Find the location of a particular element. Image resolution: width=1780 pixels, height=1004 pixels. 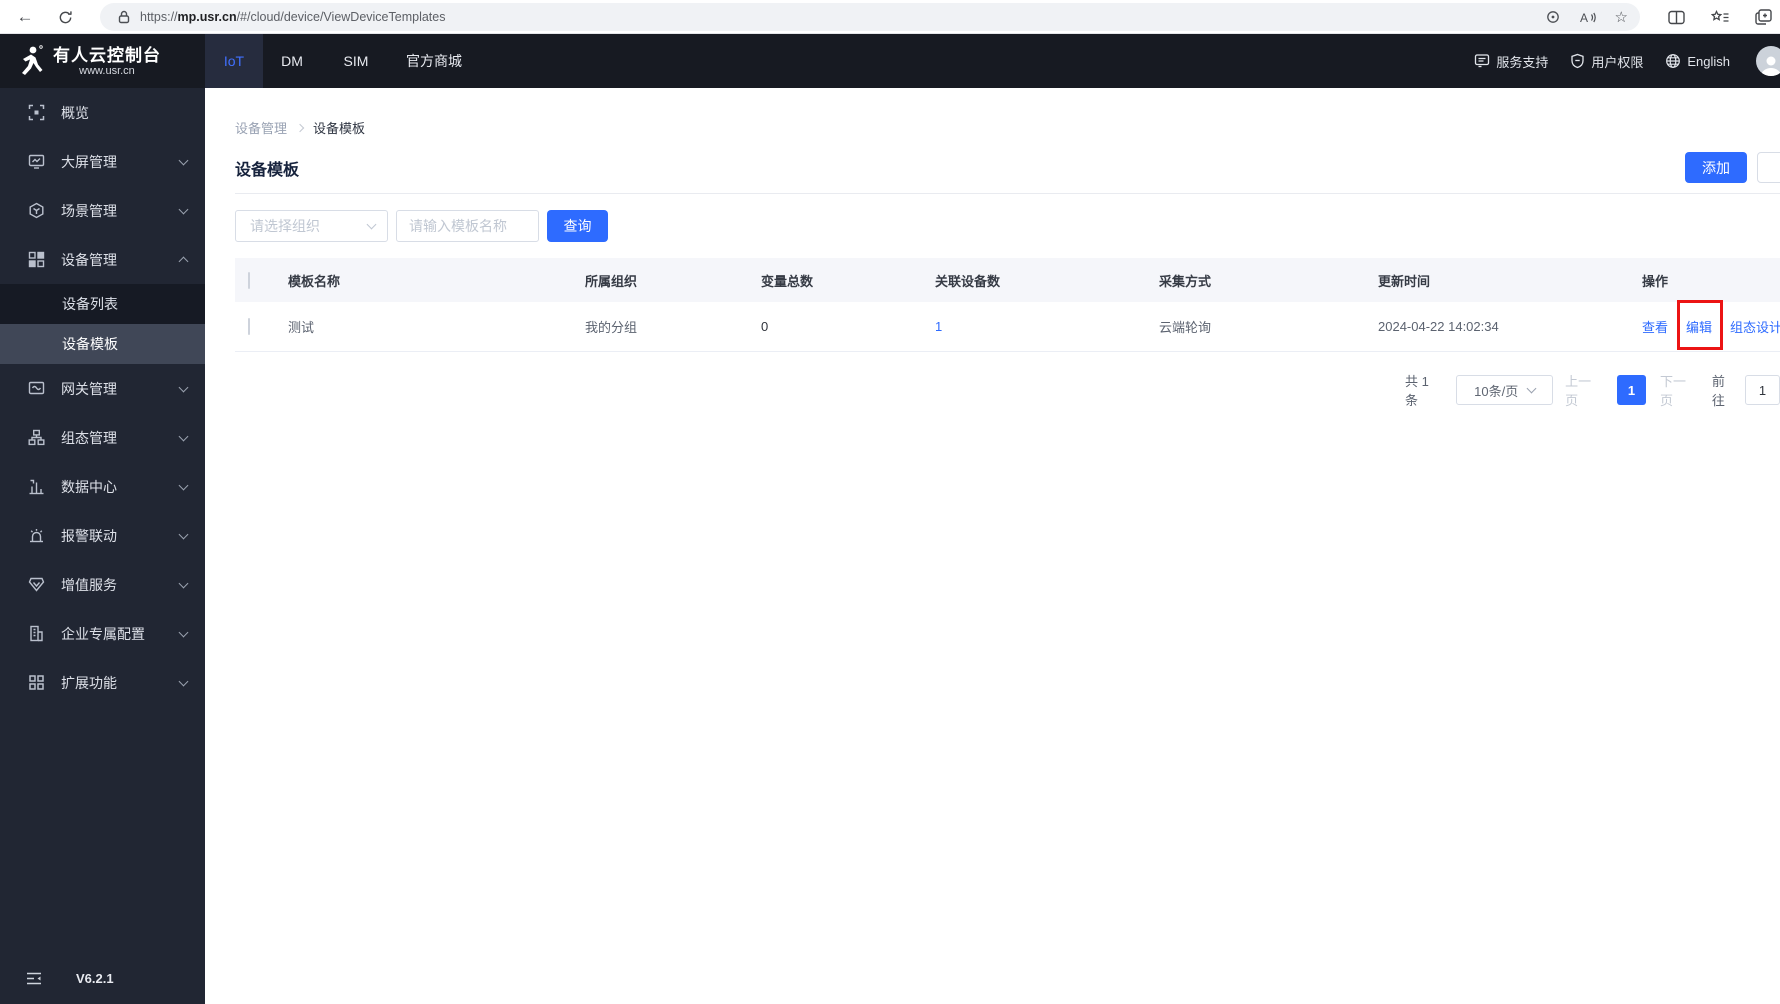

col-header-template-name: 模板名称 is located at coordinates (314, 281).